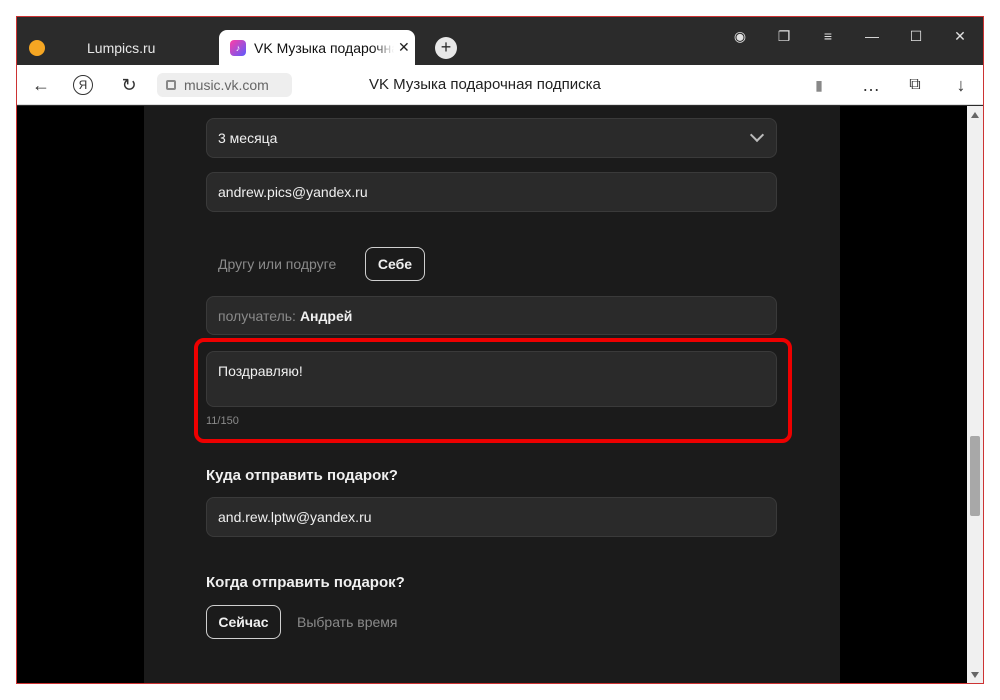 The height and width of the screenshot is (700, 1000). I want to click on reload-button: ↻, so click(129, 85).